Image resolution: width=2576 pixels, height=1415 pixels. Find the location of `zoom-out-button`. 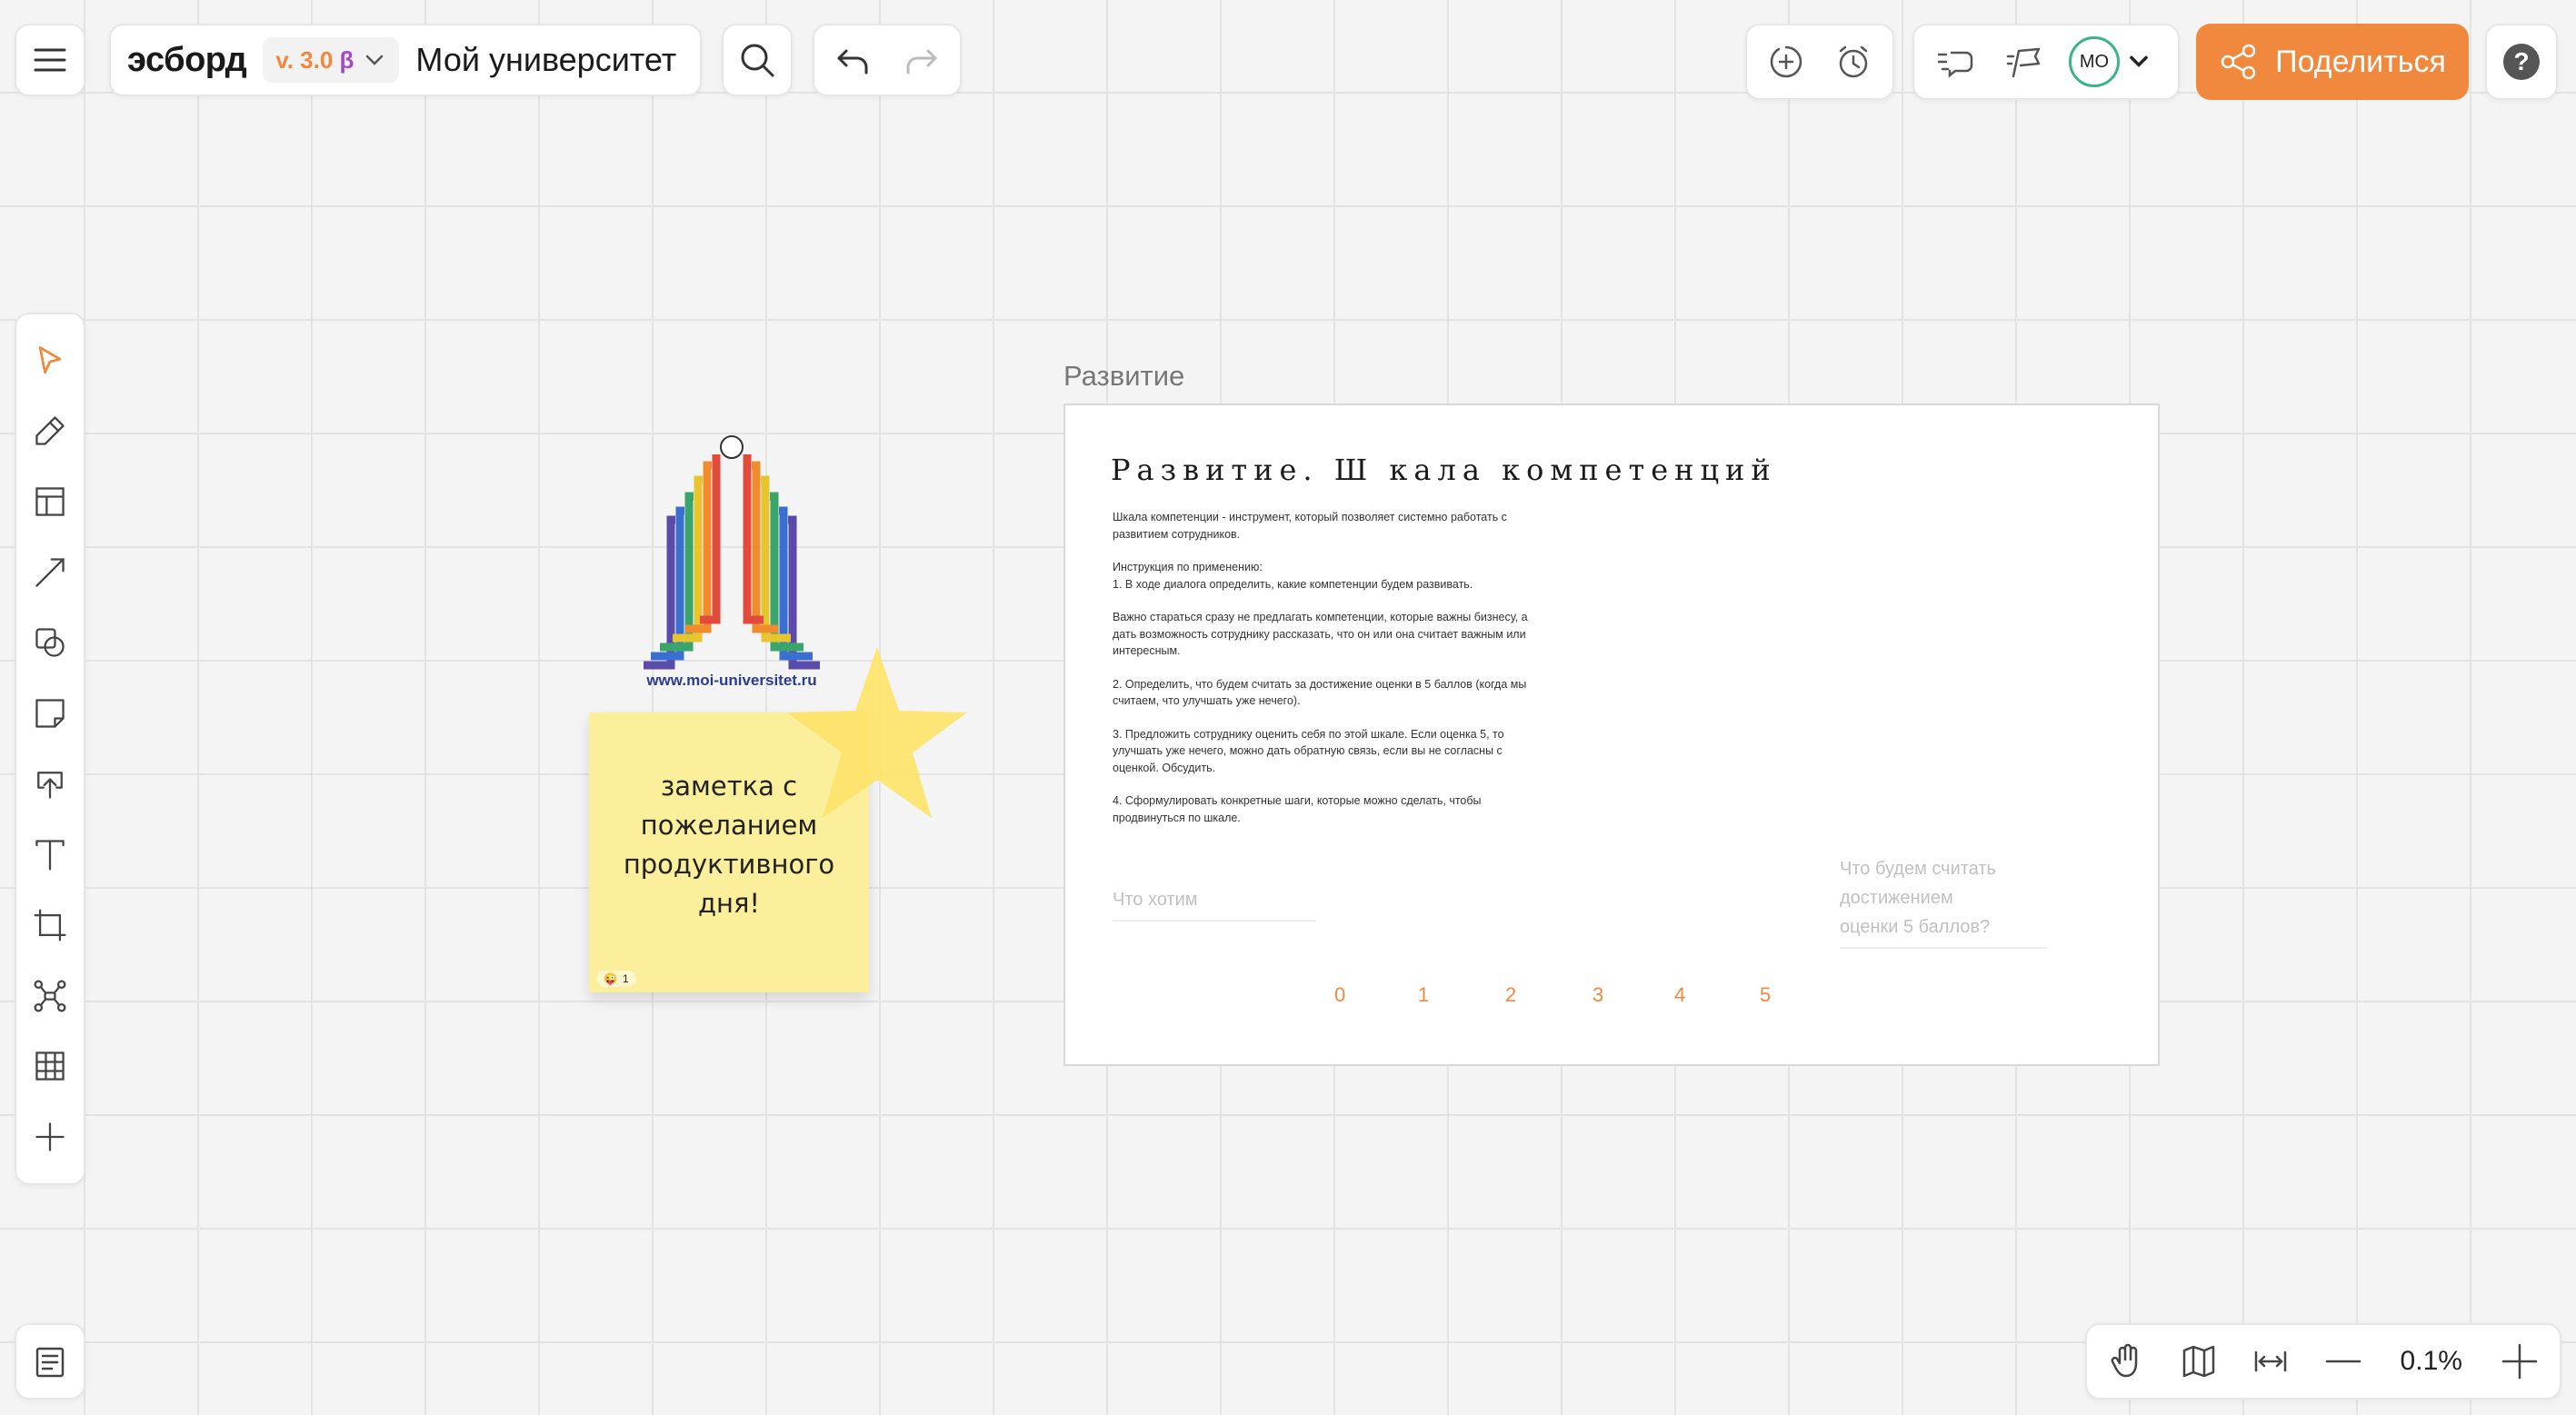

zoom-out-button is located at coordinates (2343, 1361).